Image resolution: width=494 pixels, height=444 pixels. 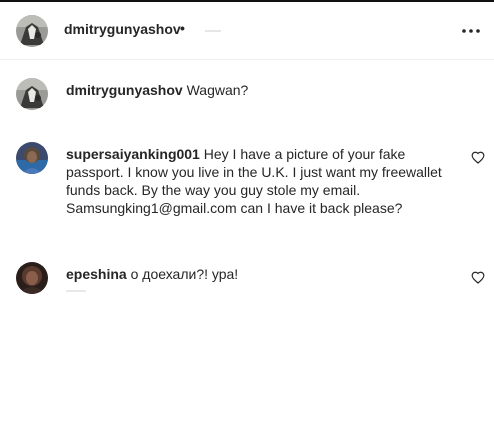 I want to click on comment-username: dmitrygunyashov, so click(x=124, y=90).